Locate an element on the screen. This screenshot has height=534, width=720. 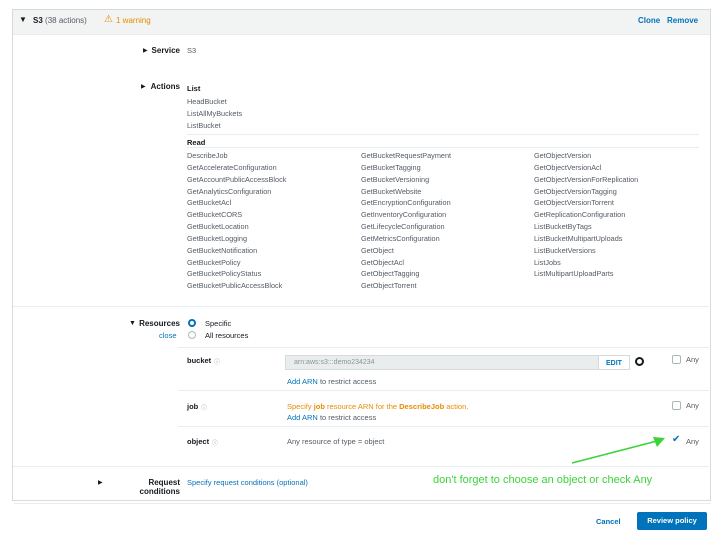
service-label: Service is located at coordinates (165, 50).